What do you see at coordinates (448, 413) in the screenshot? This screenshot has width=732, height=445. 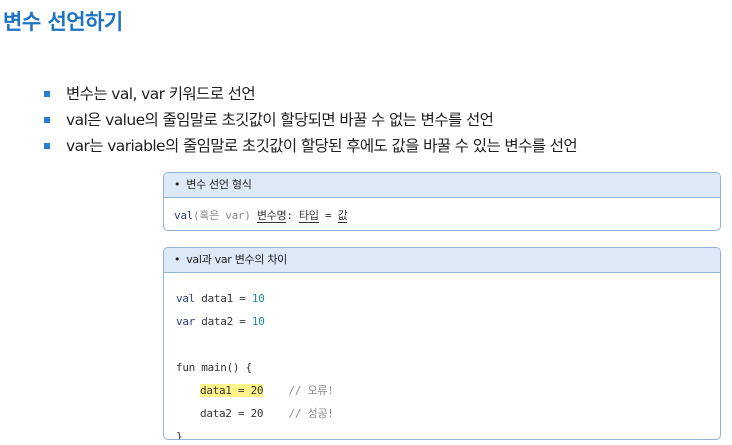 I see `code-line: data2 = 20 // 성공!` at bounding box center [448, 413].